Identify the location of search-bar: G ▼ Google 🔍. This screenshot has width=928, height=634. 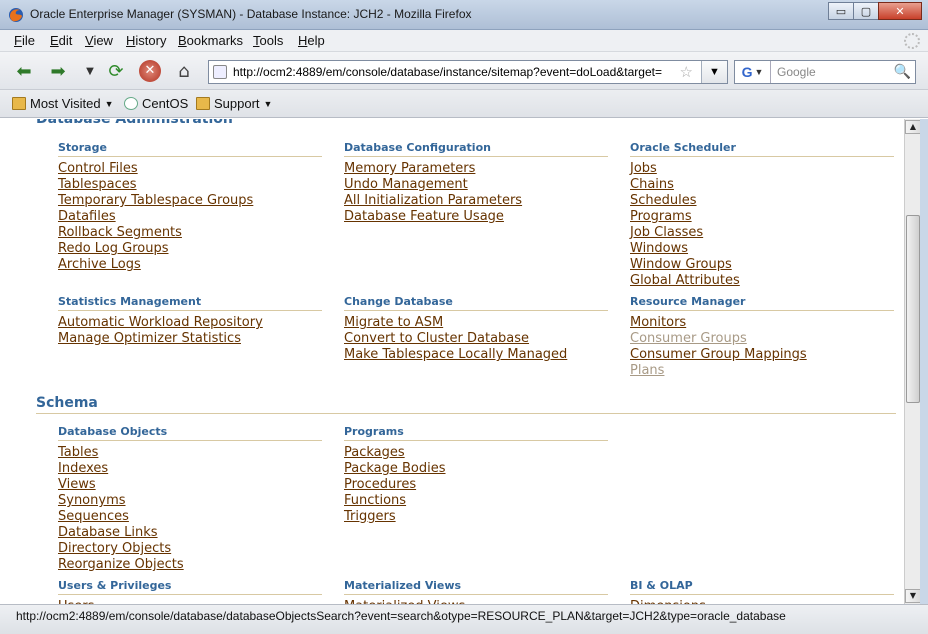
(825, 72).